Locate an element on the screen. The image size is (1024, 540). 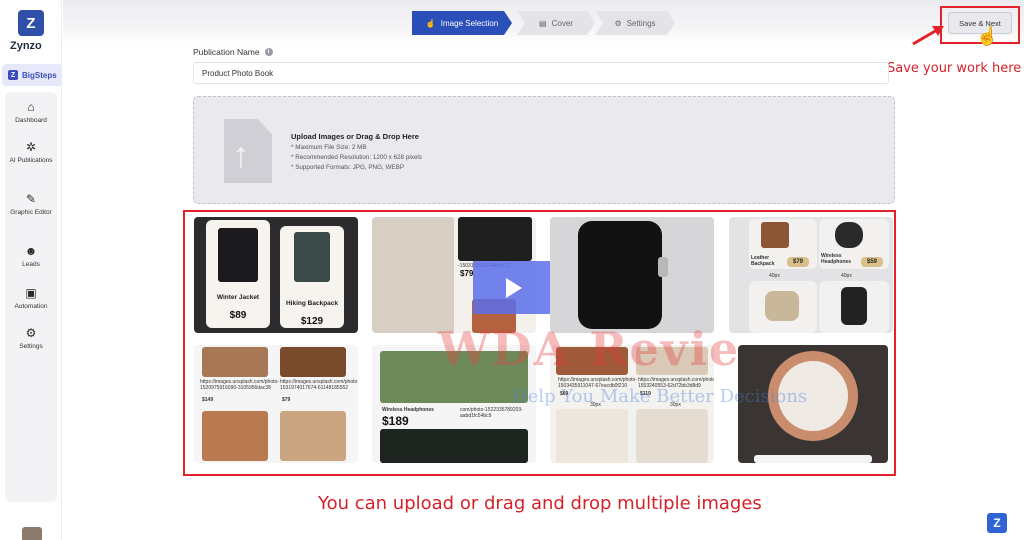
ai-icon: ✲ is located at coordinates (31, 147).